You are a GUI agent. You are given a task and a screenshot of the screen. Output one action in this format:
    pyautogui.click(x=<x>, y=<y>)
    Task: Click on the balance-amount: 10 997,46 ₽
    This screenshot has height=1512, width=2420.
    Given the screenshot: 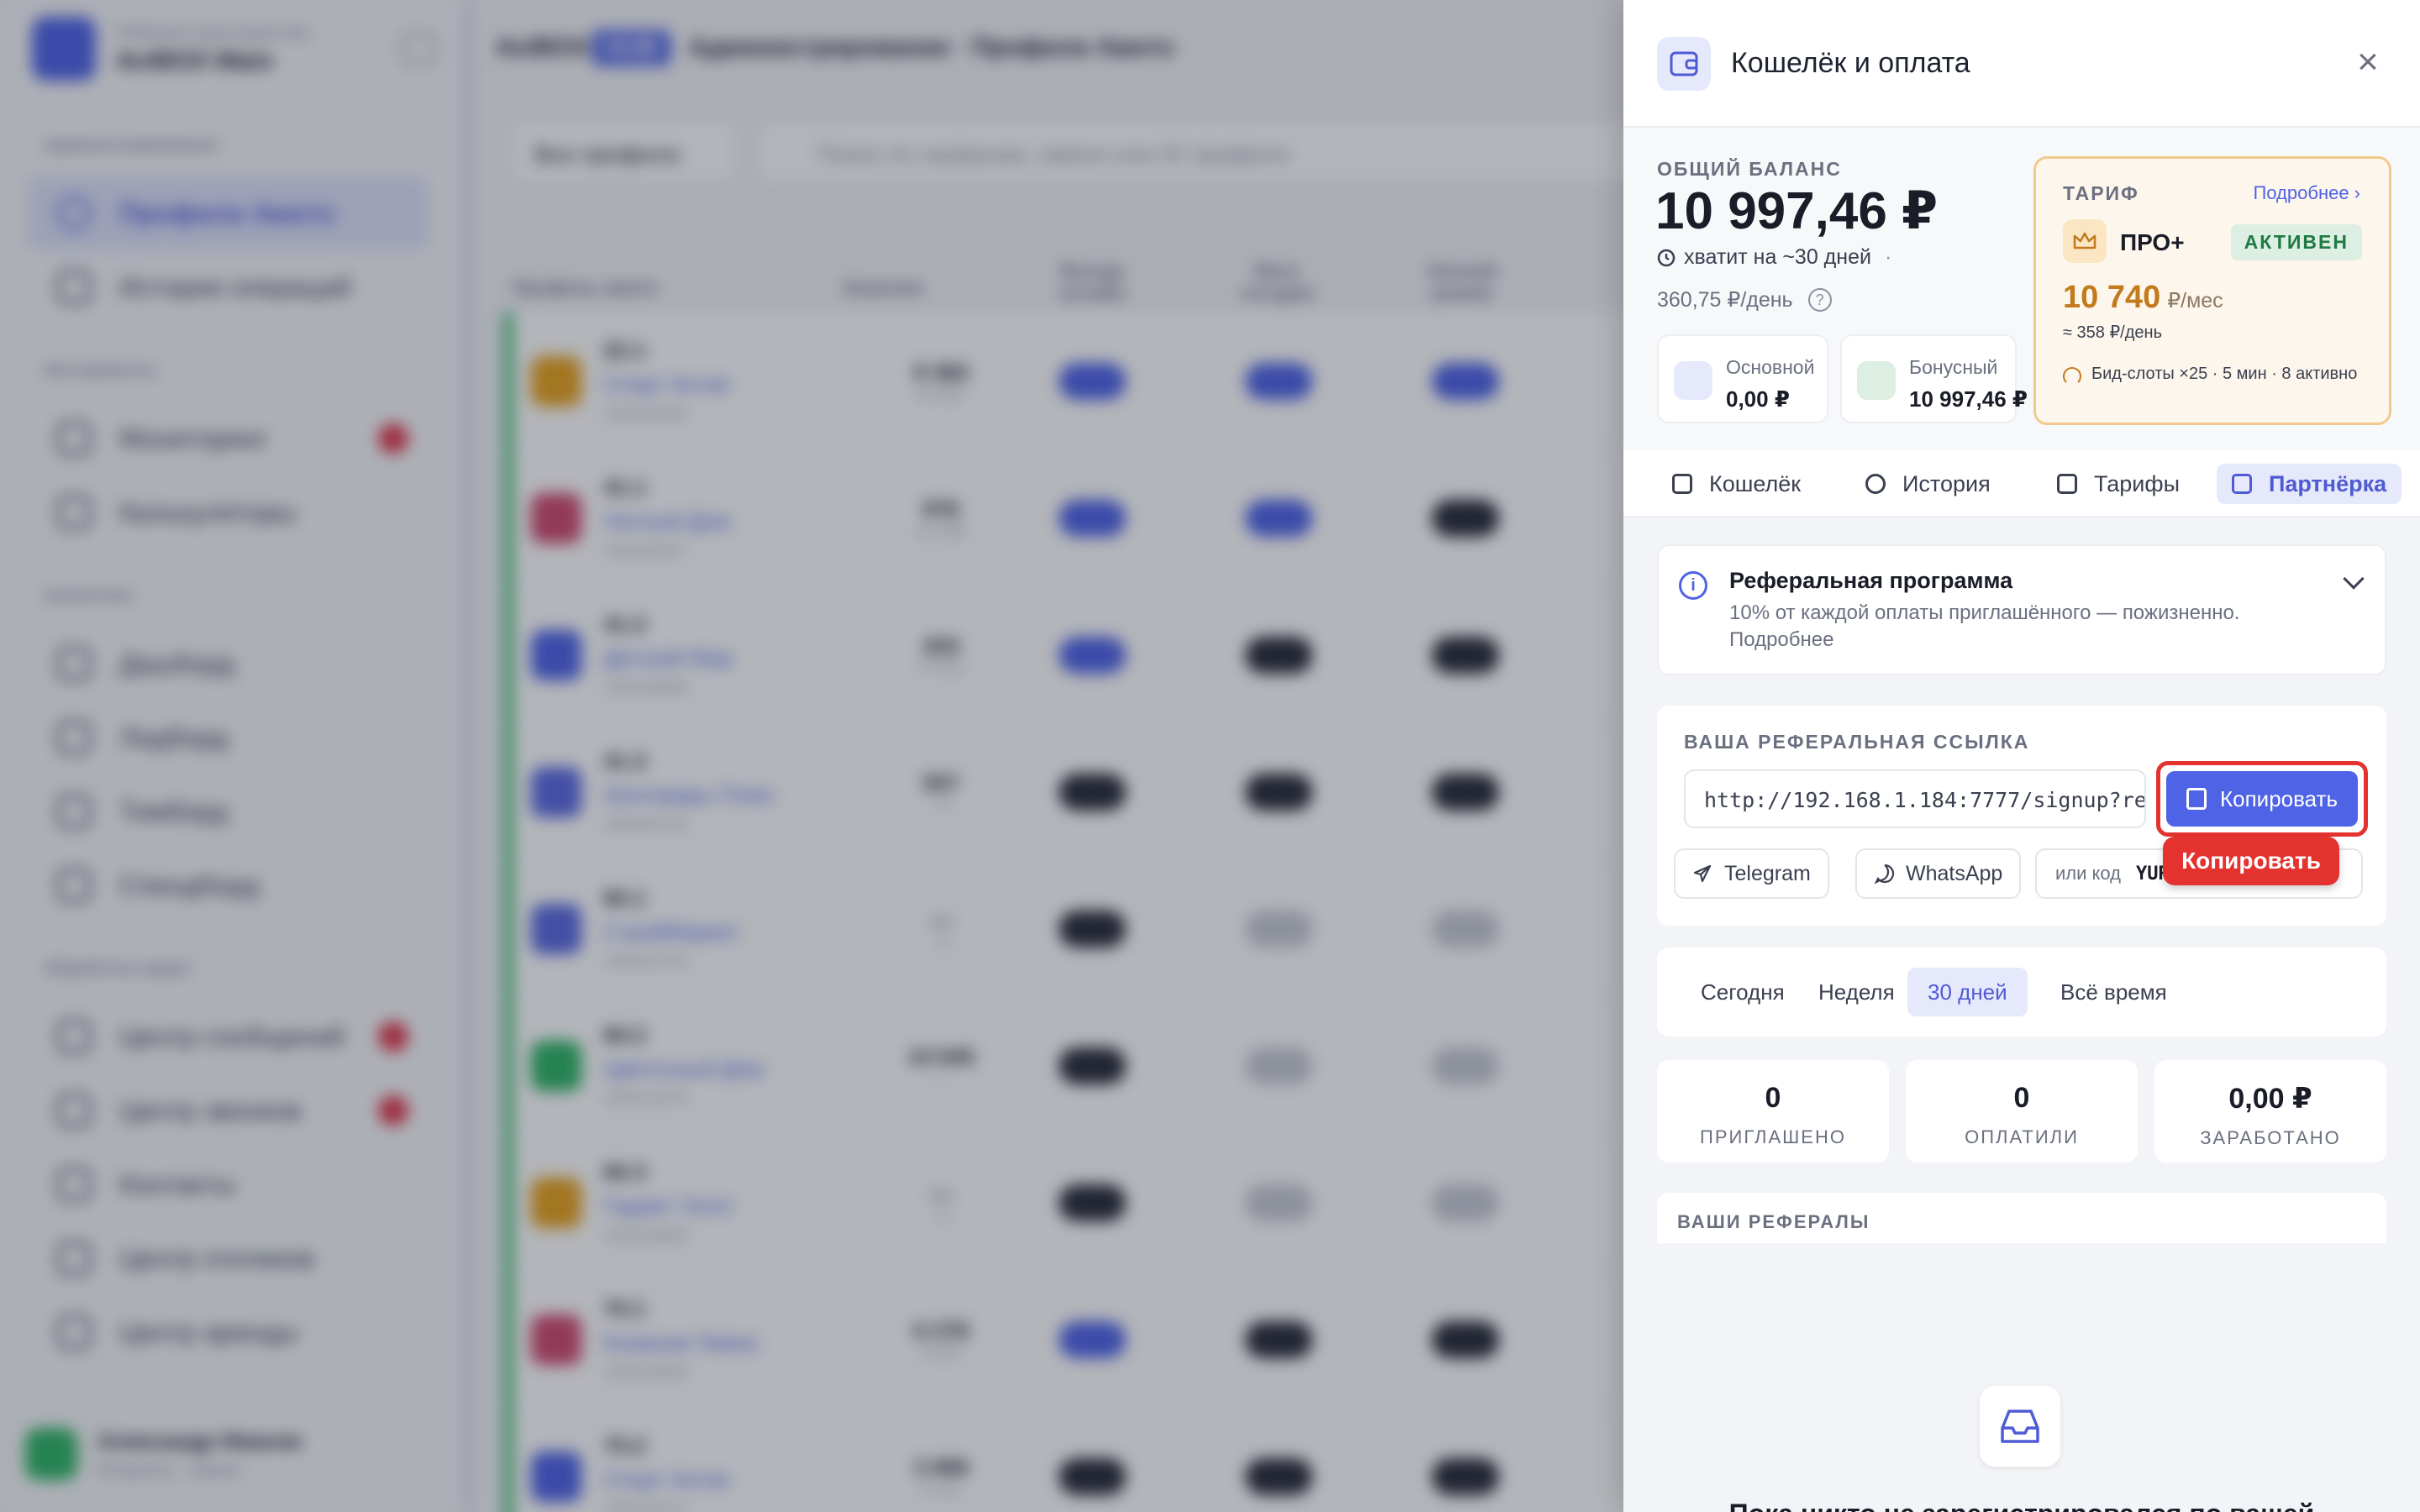 What is the action you would take?
    pyautogui.click(x=1797, y=211)
    